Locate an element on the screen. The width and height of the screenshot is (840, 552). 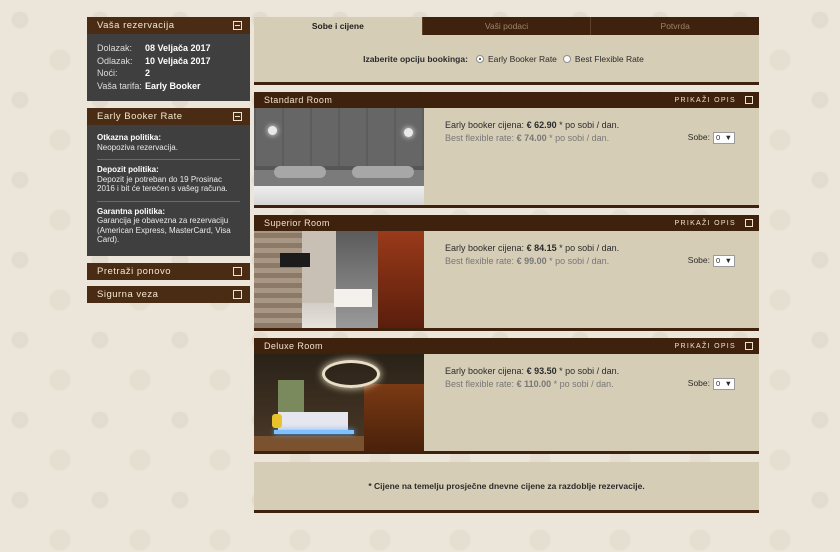
price-value: € 74.00 is located at coordinates (531, 138).